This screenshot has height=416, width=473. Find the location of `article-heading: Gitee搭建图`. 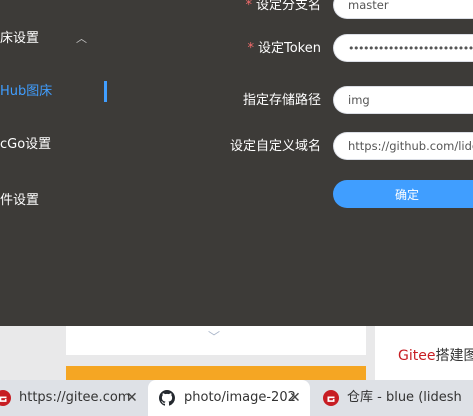

article-heading: Gitee搭建图 is located at coordinates (435, 356).